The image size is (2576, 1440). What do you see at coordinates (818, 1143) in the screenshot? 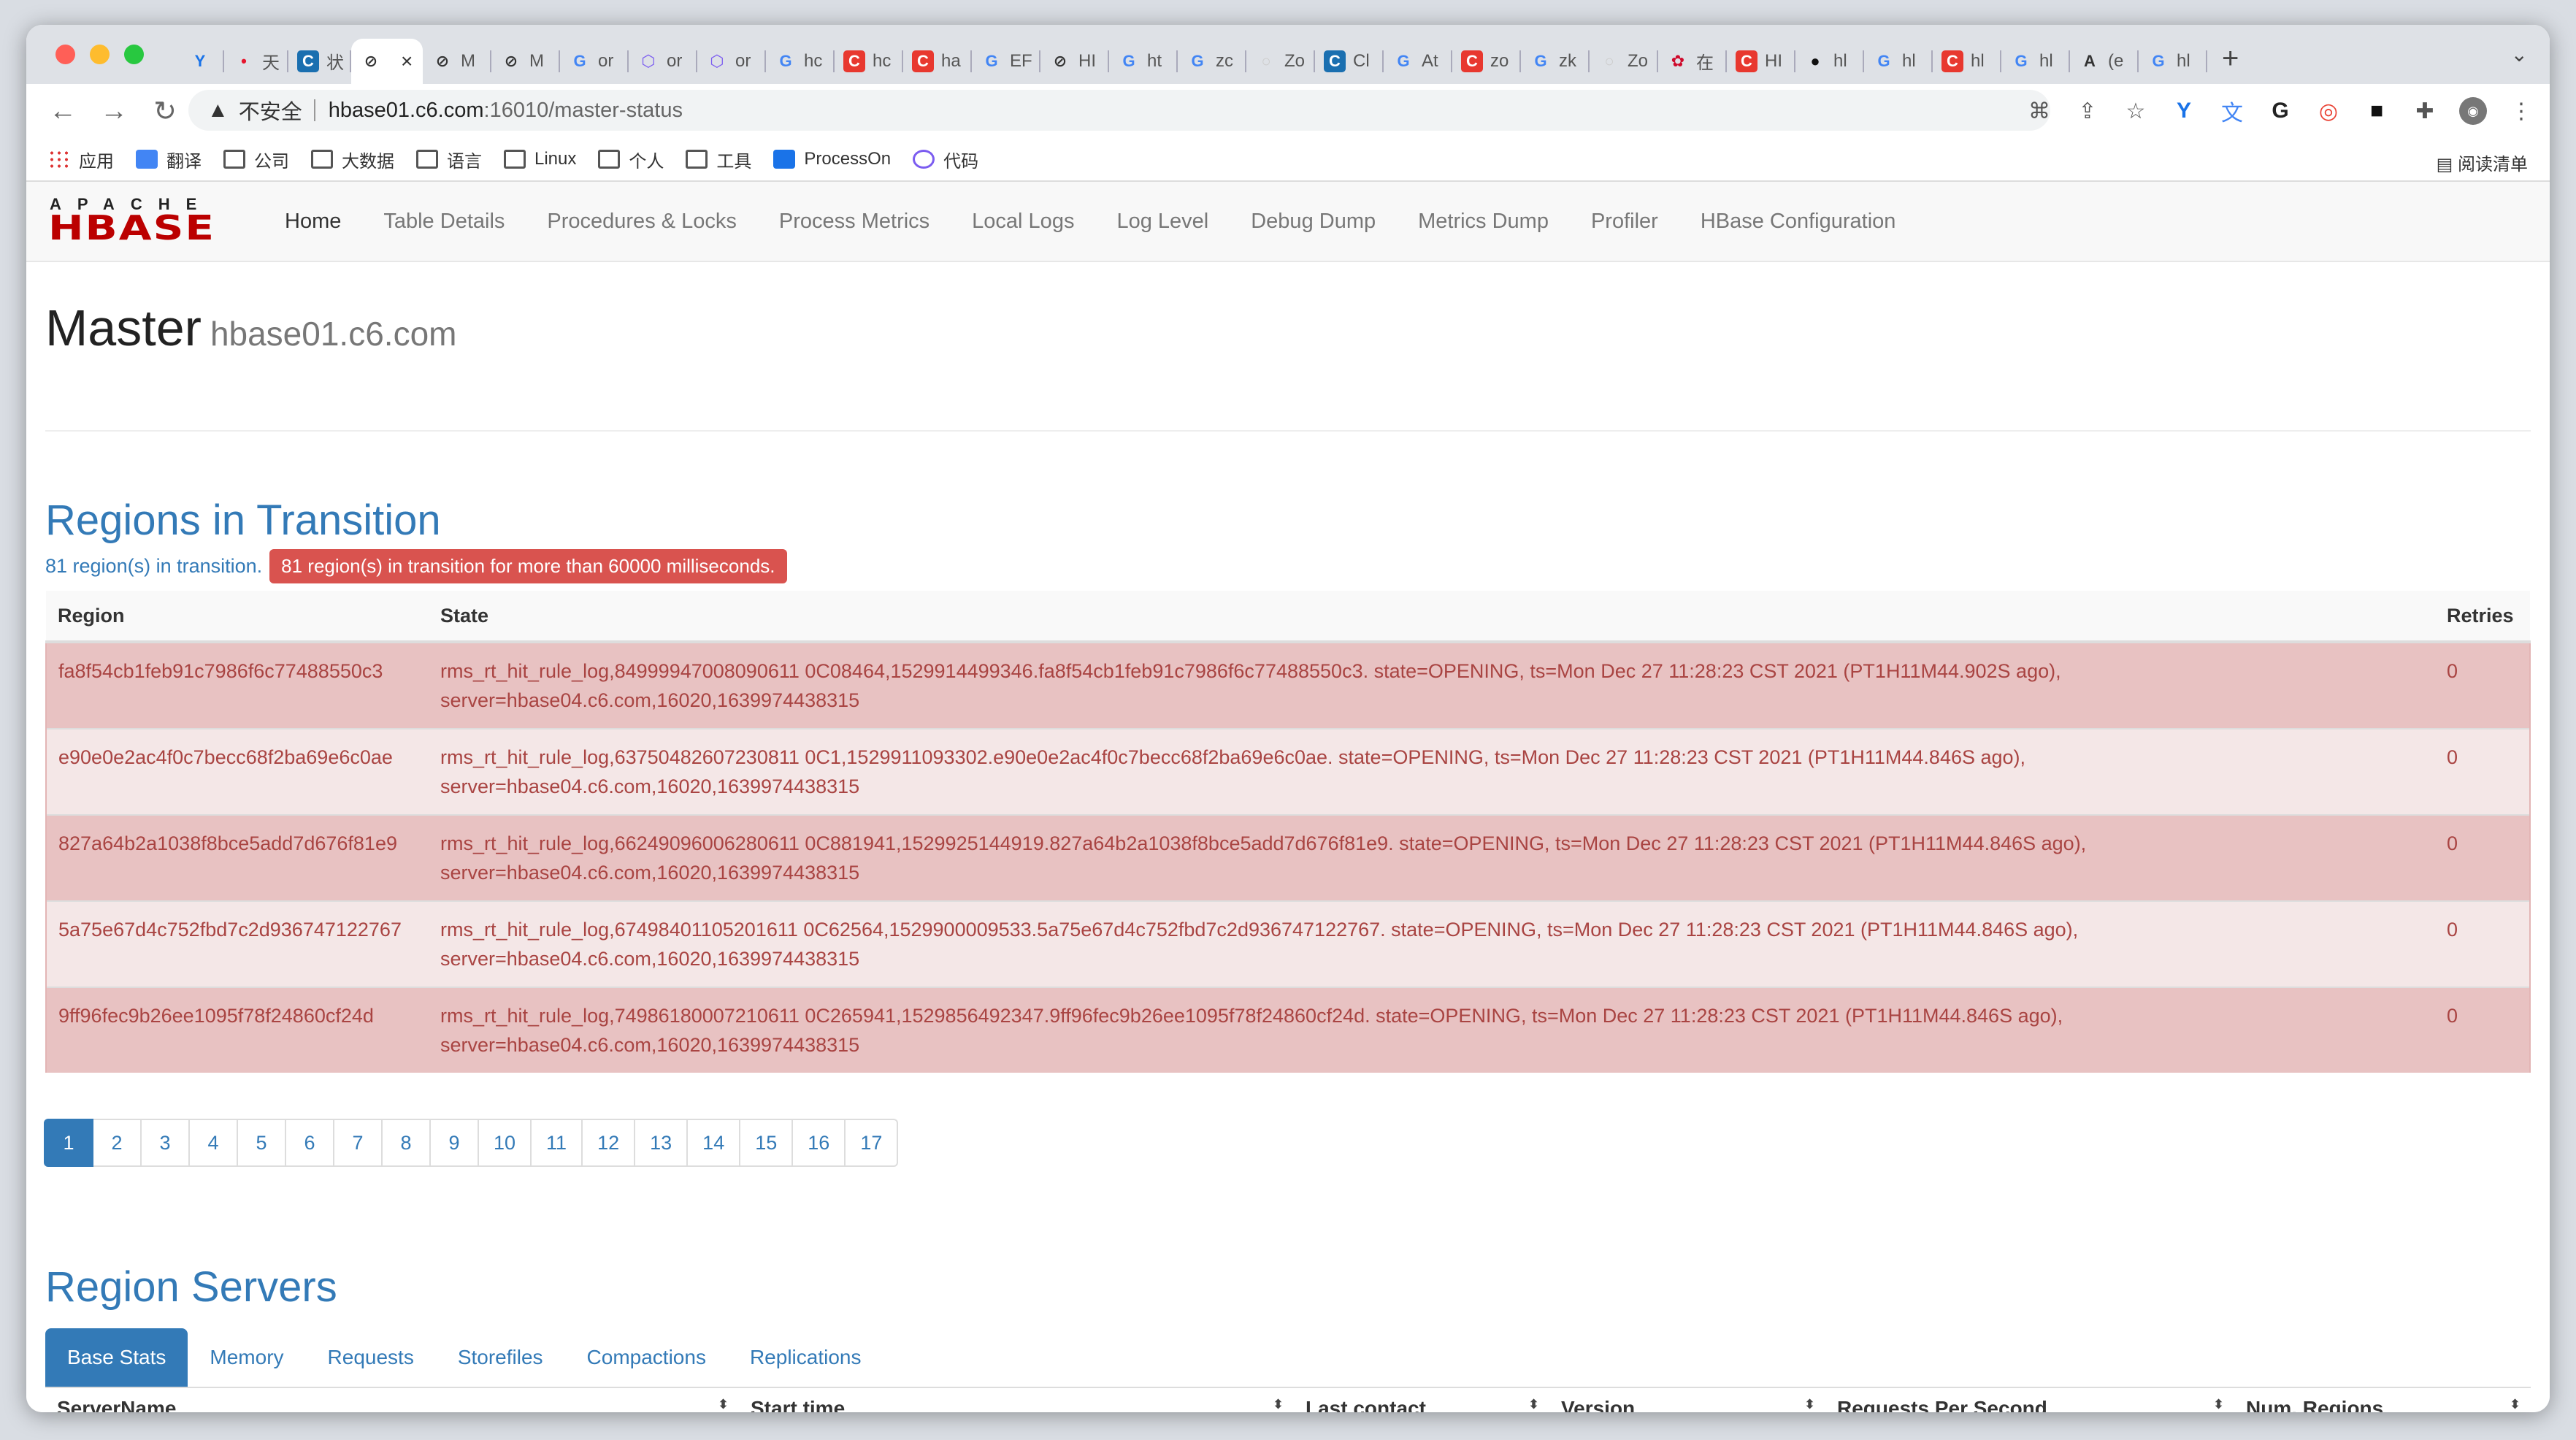
I see `page-button: 16` at bounding box center [818, 1143].